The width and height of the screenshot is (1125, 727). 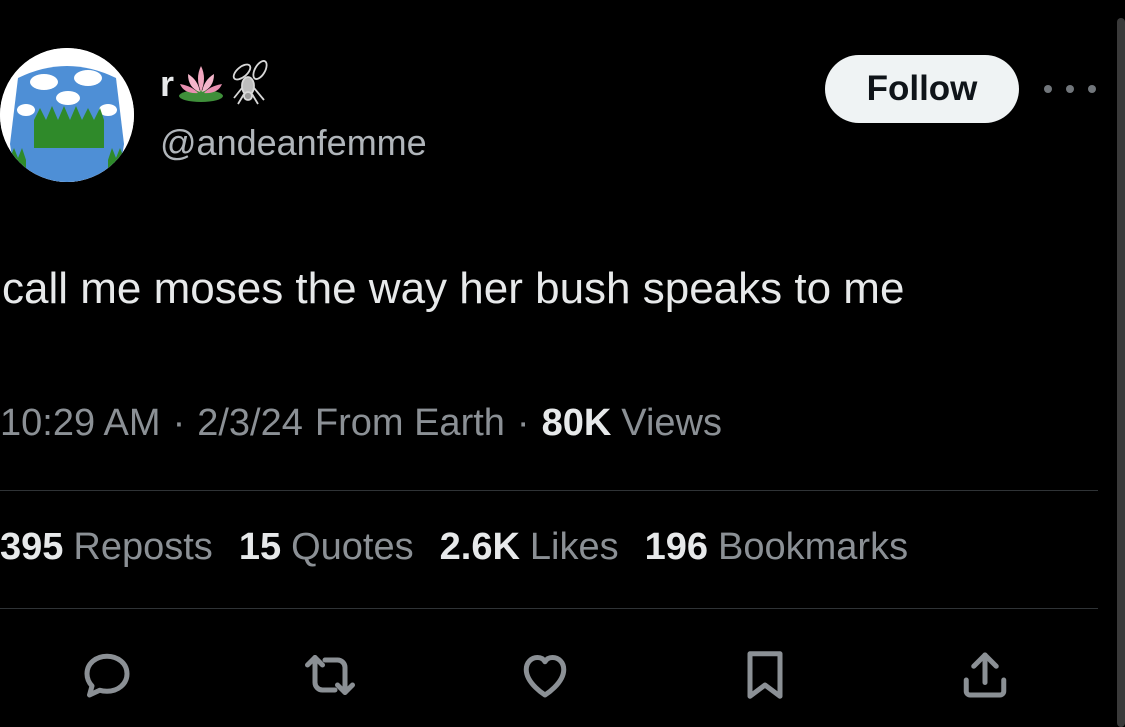 What do you see at coordinates (671, 423) in the screenshot?
I see `views-label: Views` at bounding box center [671, 423].